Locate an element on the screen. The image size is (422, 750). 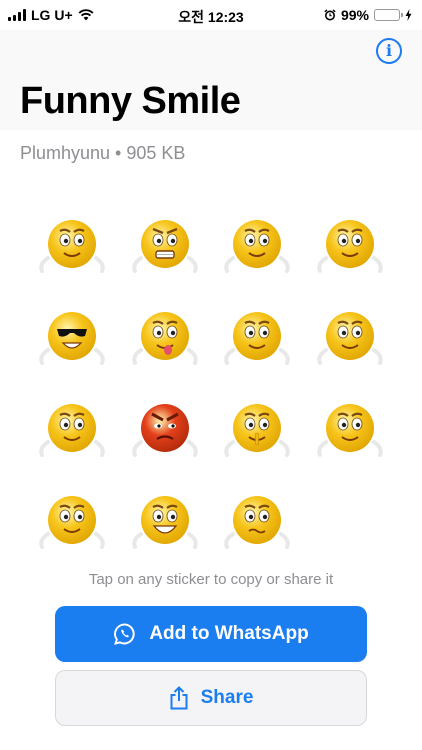
cool-sunglasses-sticker is located at coordinates (72, 336).